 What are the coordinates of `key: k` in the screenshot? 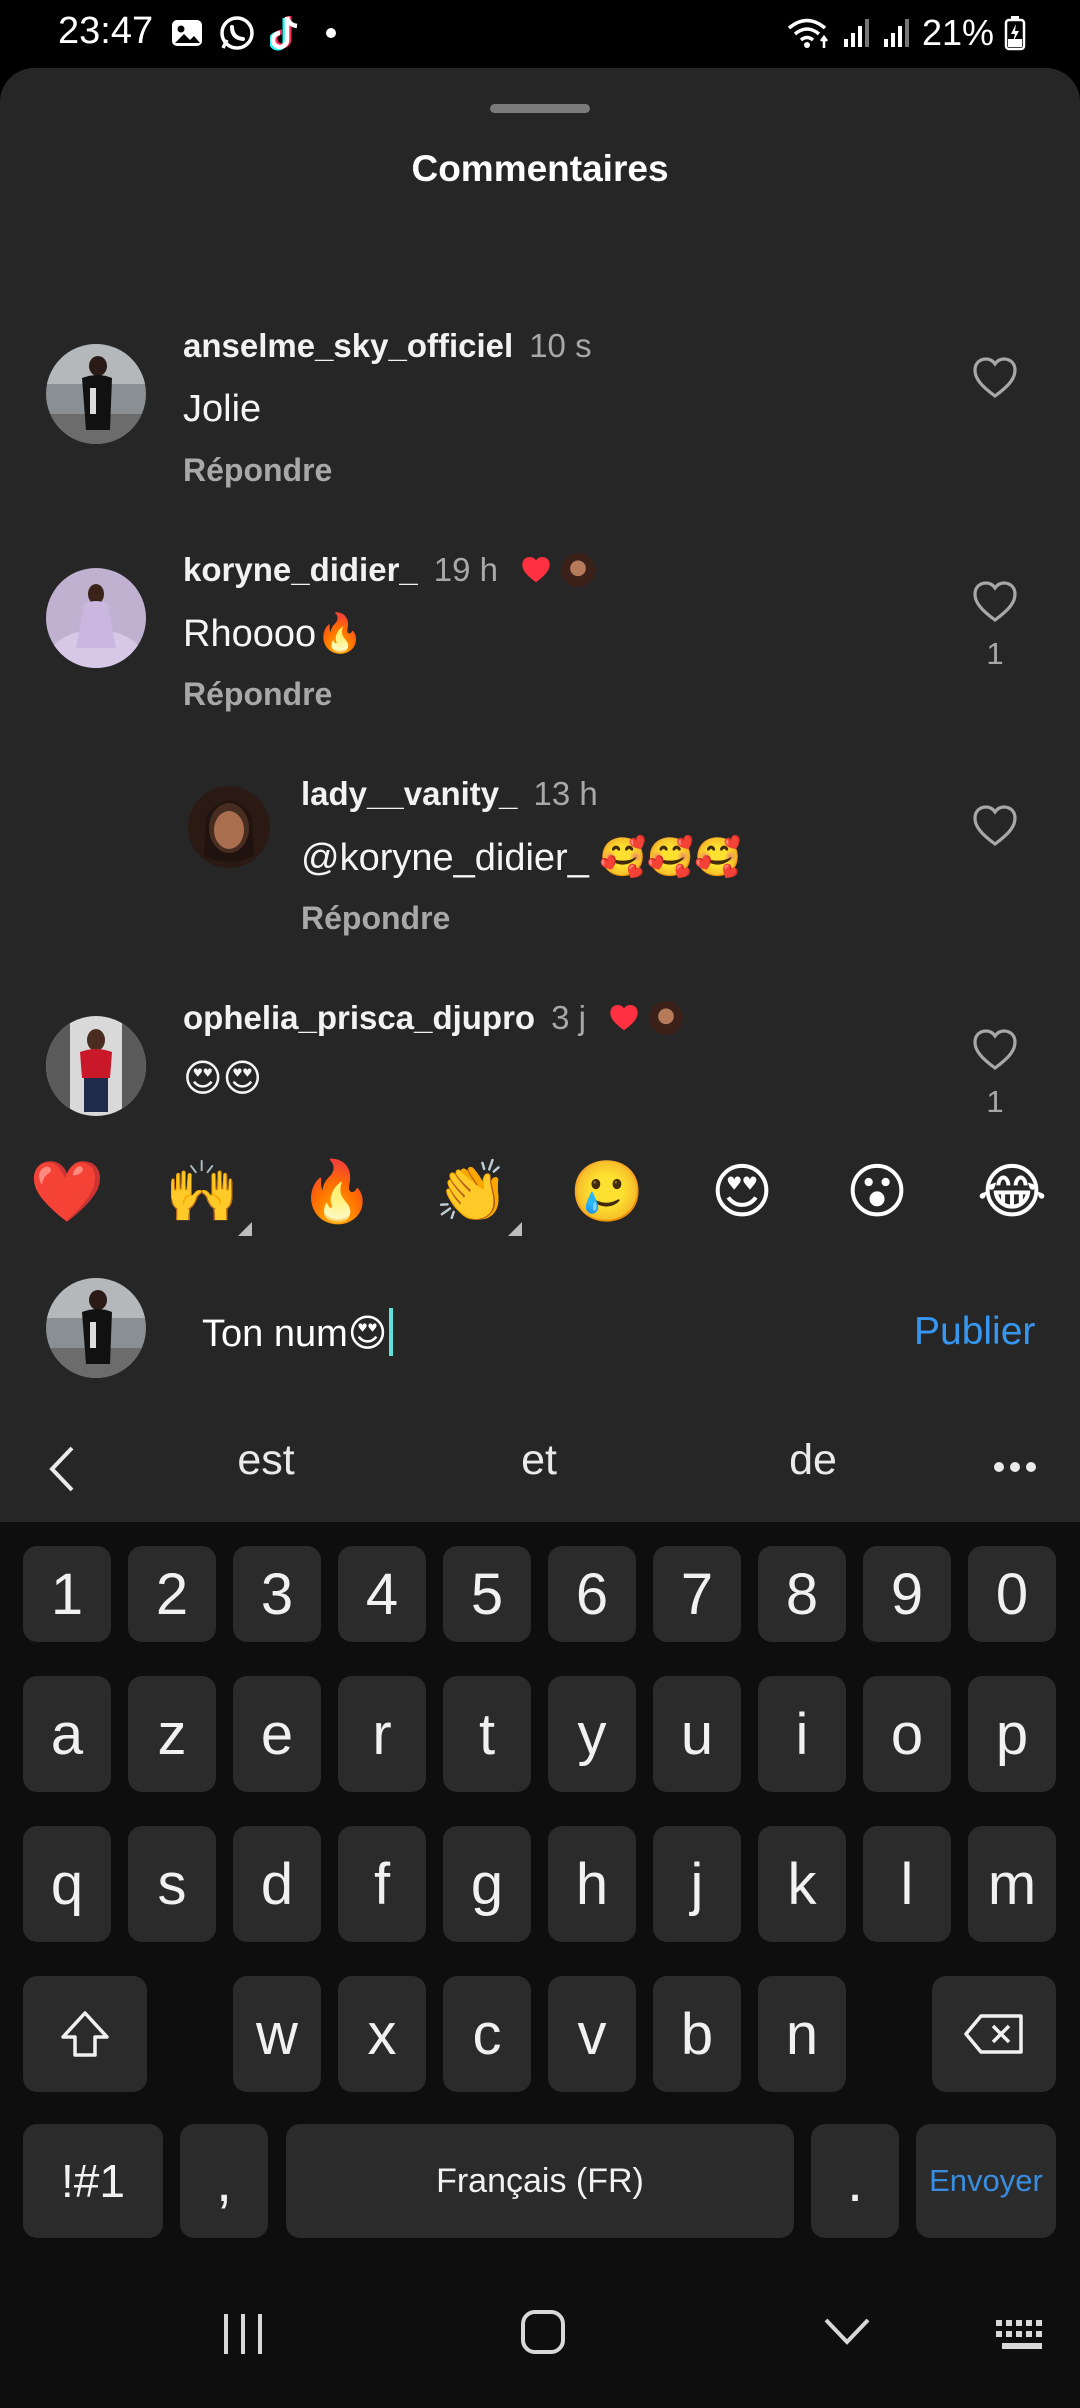 It's located at (802, 1884).